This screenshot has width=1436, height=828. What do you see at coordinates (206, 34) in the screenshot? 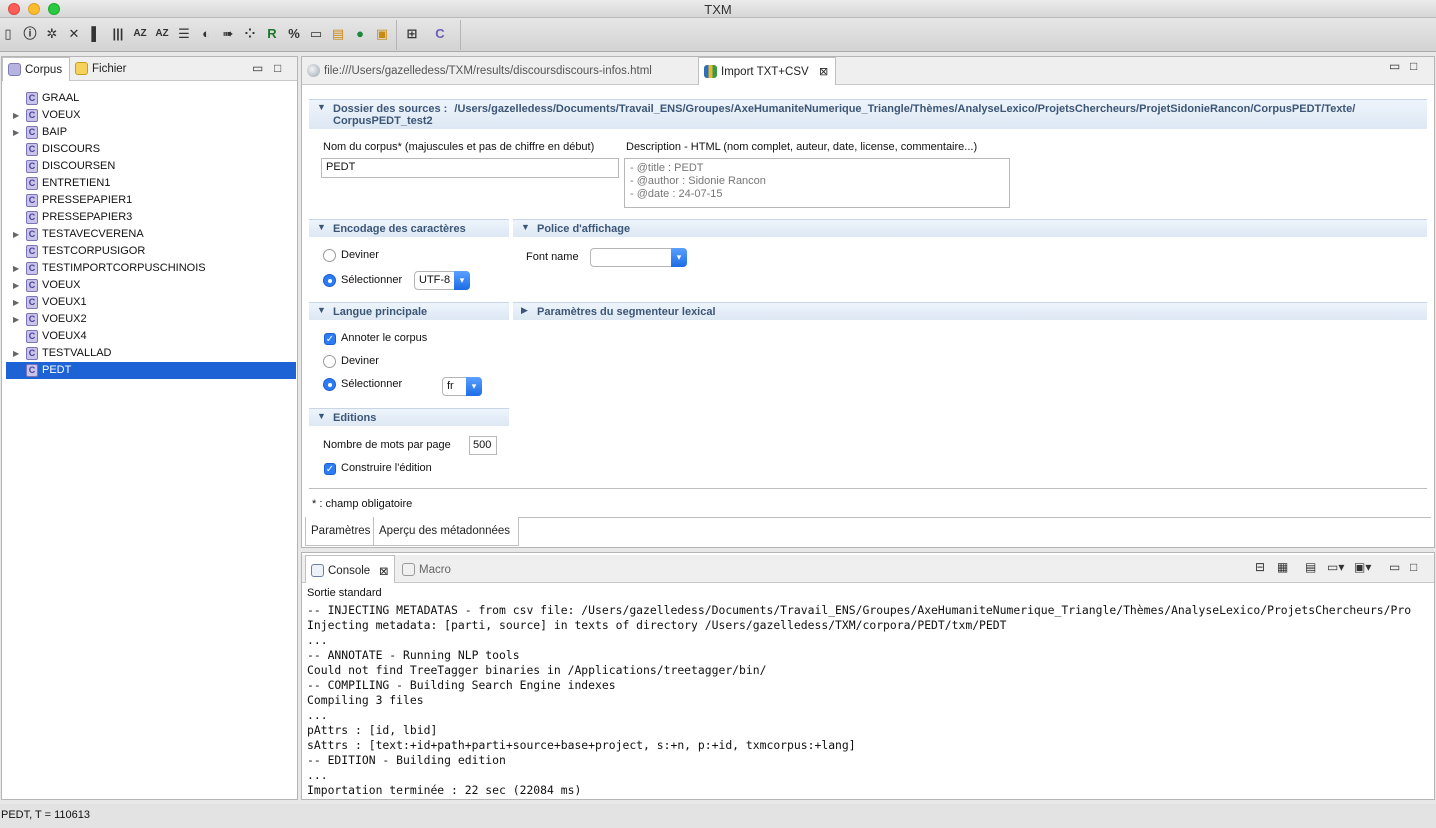
I see `moon-icon: ◐` at bounding box center [206, 34].